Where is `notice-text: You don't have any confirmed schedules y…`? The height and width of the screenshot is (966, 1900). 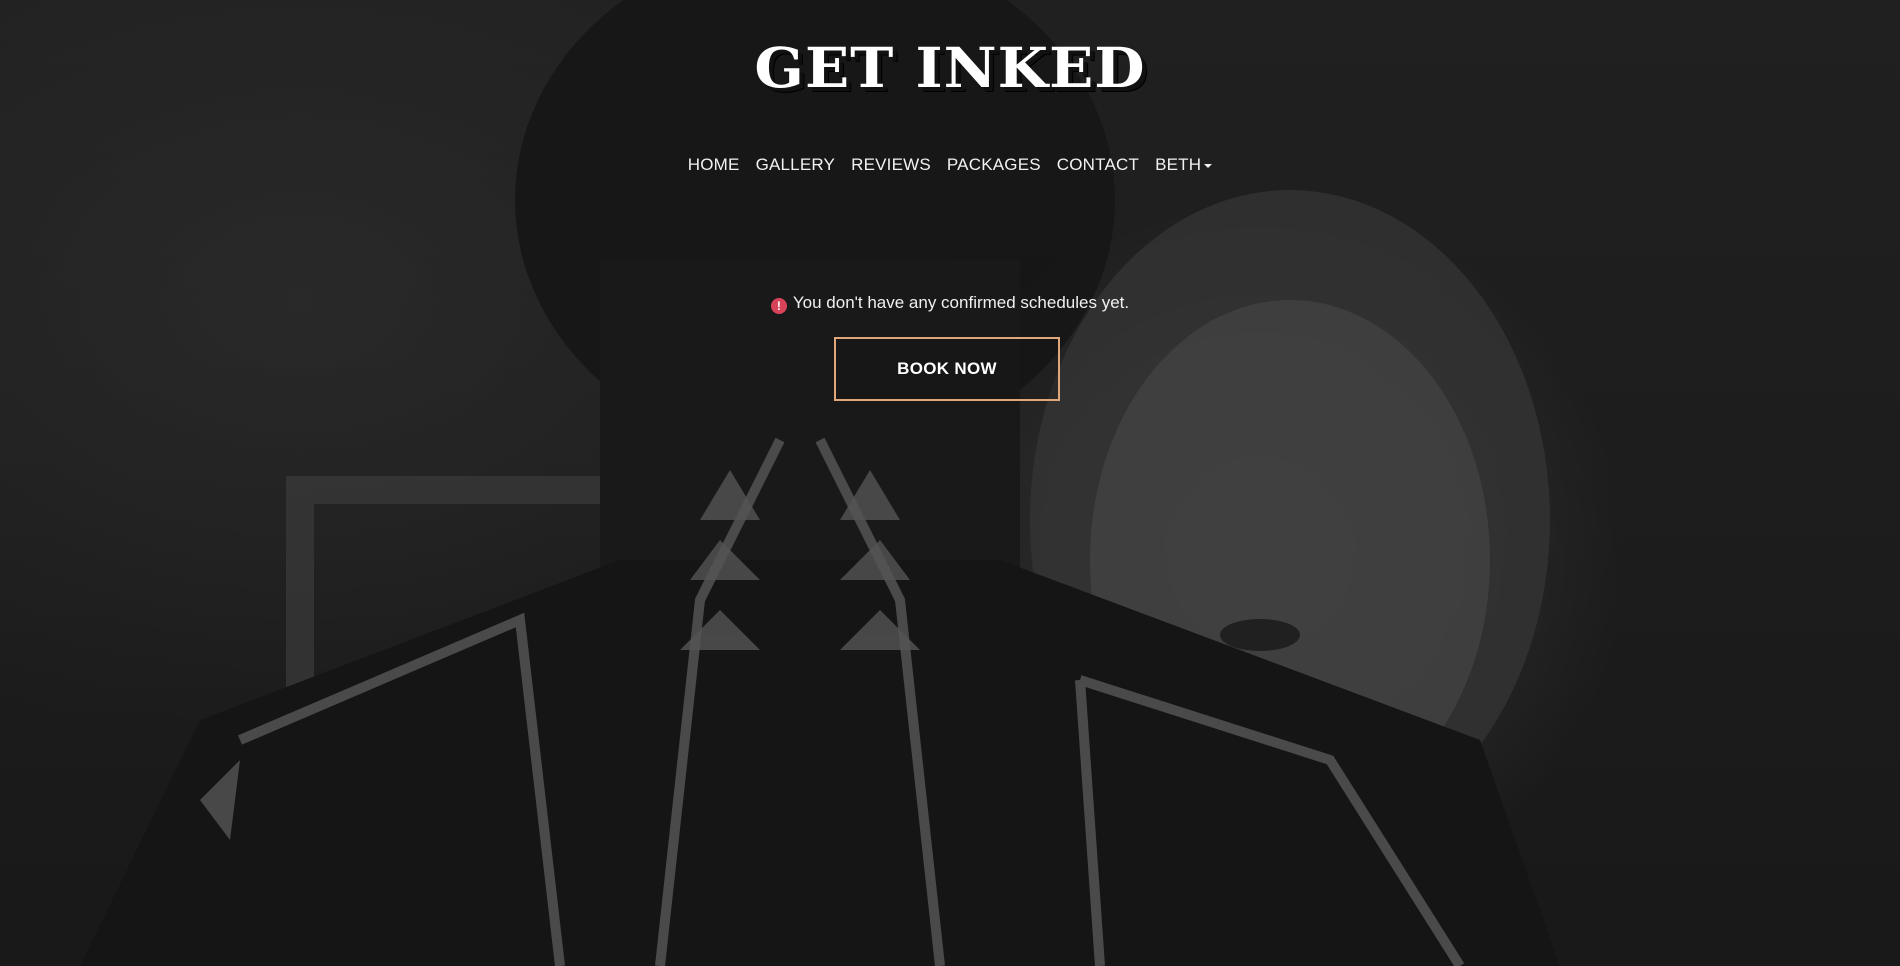 notice-text: You don't have any confirmed schedules y… is located at coordinates (961, 302).